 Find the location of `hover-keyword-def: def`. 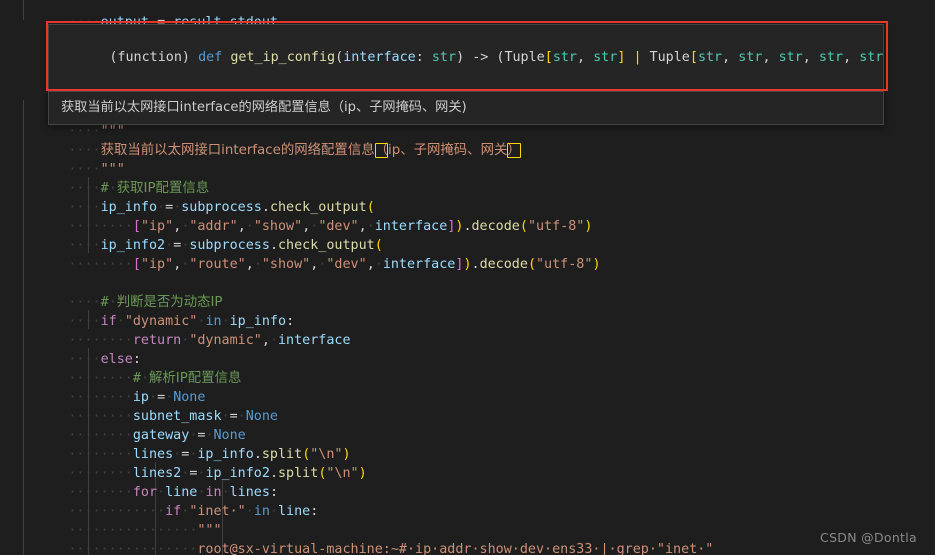

hover-keyword-def: def is located at coordinates (210, 57).